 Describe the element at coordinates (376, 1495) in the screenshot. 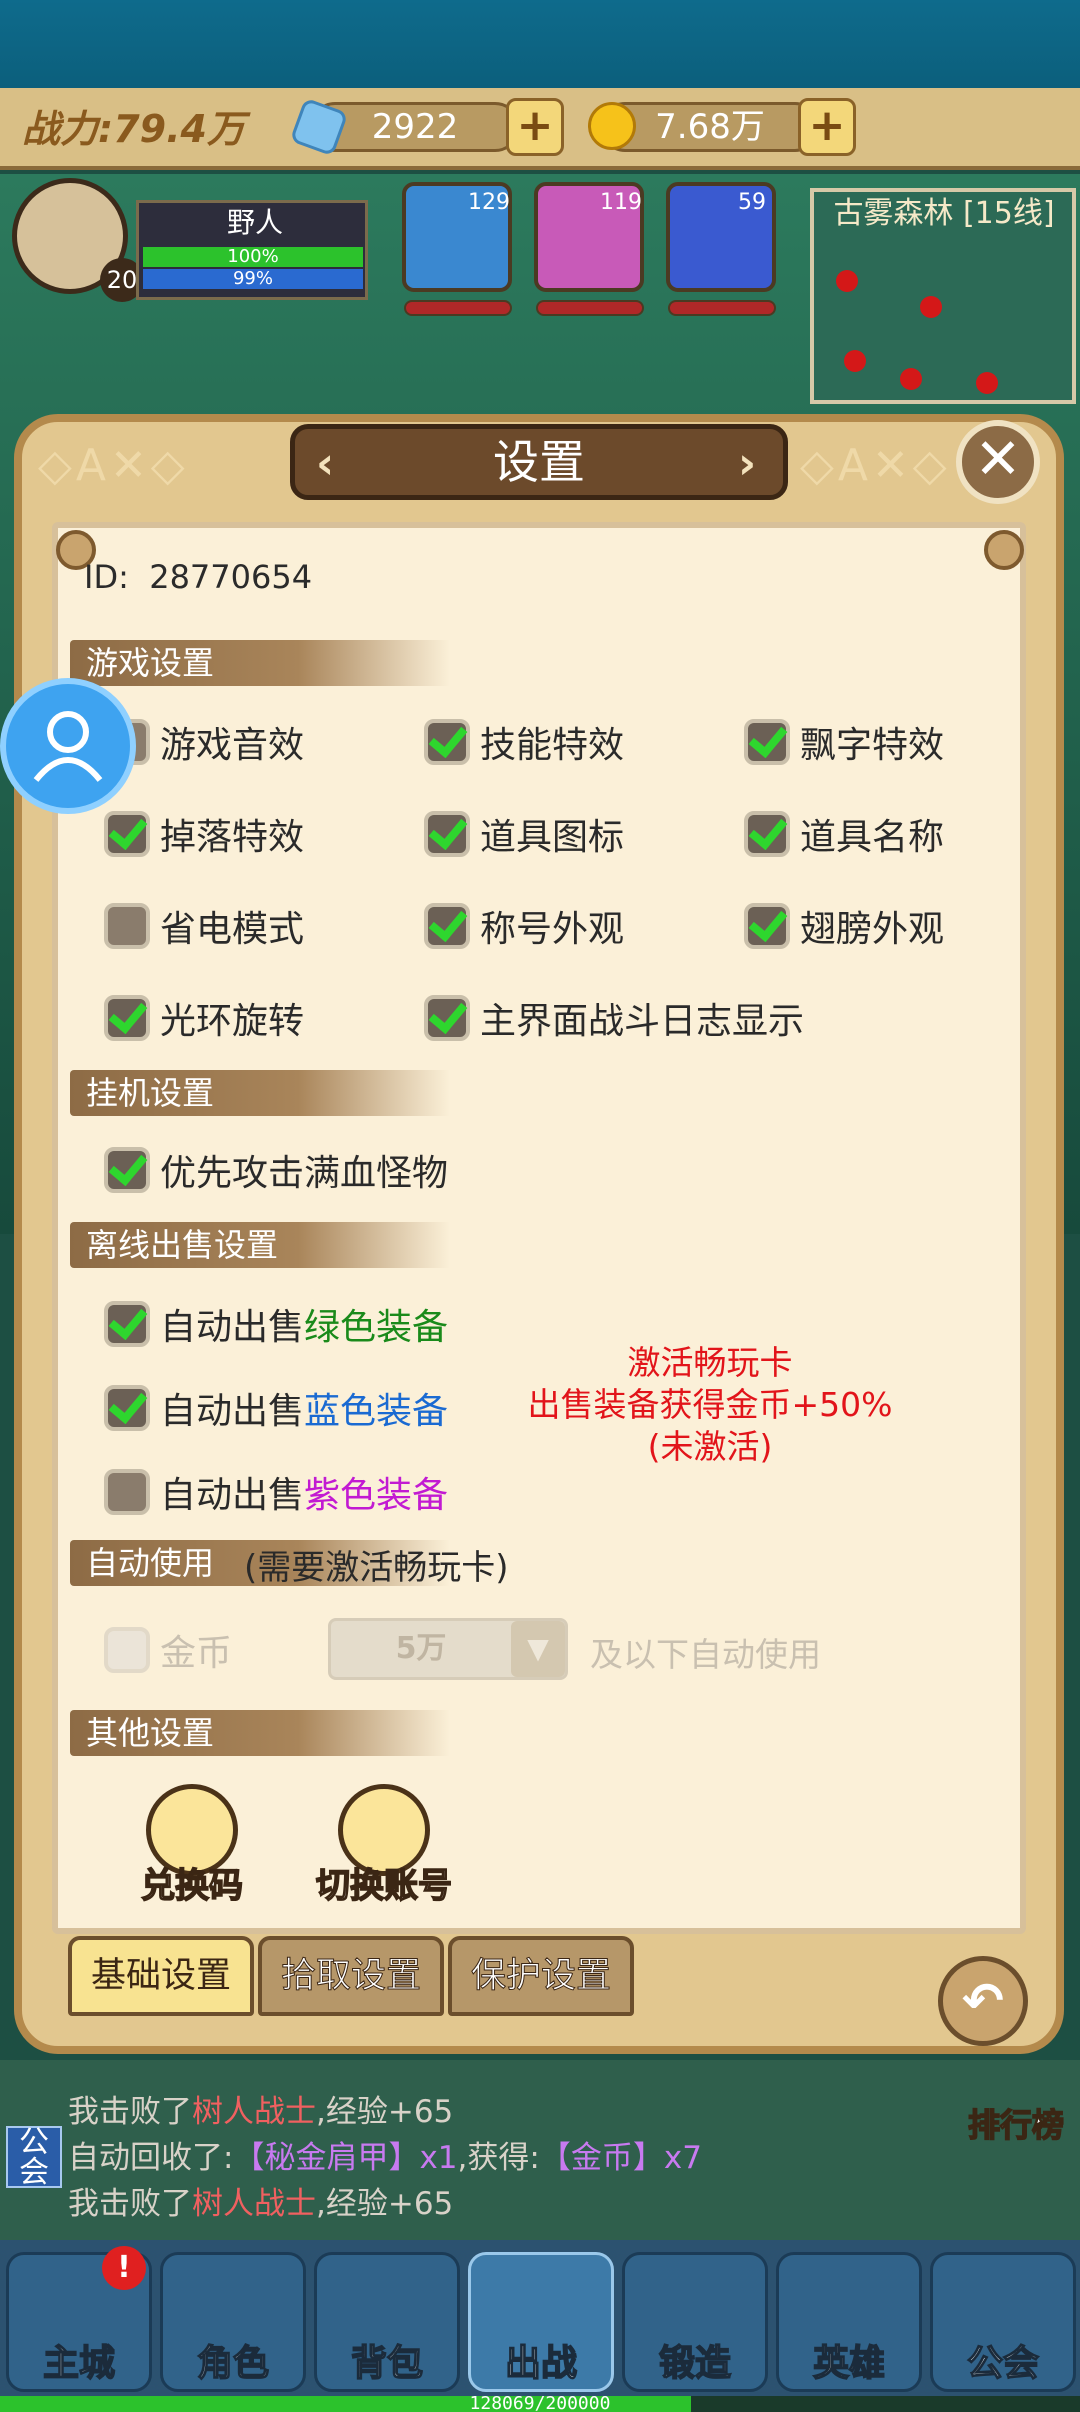

I see `purple-gear-label: 紫色装备` at that location.